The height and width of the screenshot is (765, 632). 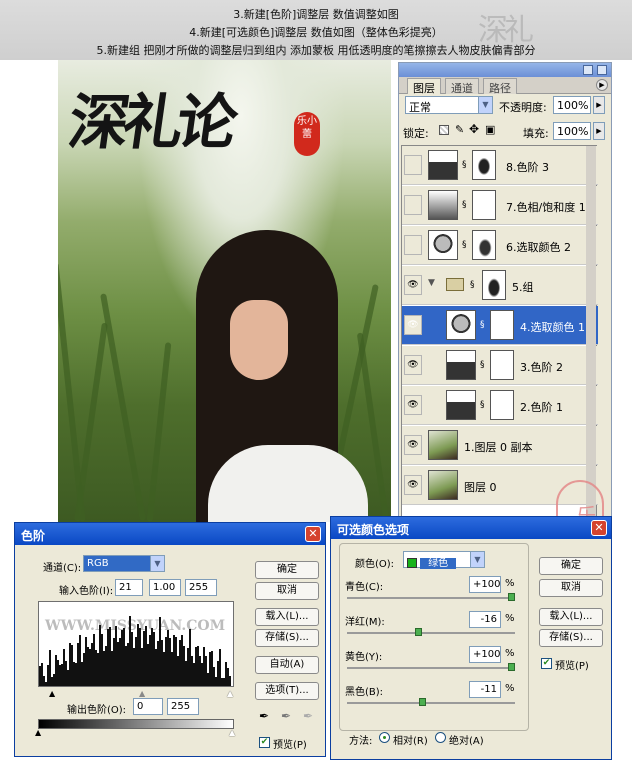 What do you see at coordinates (500, 365) in the screenshot?
I see `layer-row: 👁 § 3.色阶 2` at bounding box center [500, 365].